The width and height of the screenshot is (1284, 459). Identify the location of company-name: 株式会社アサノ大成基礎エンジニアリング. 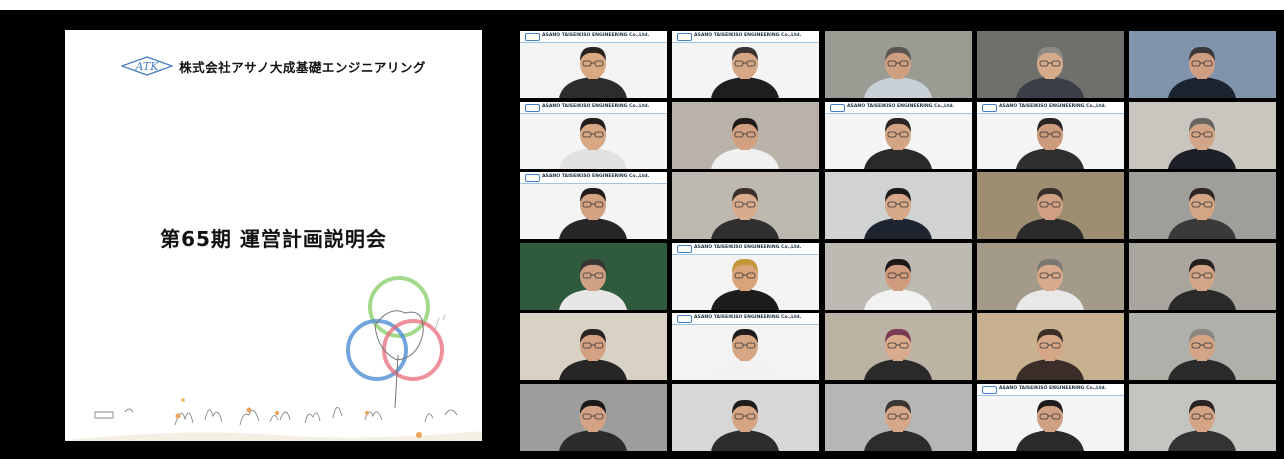
(302, 67).